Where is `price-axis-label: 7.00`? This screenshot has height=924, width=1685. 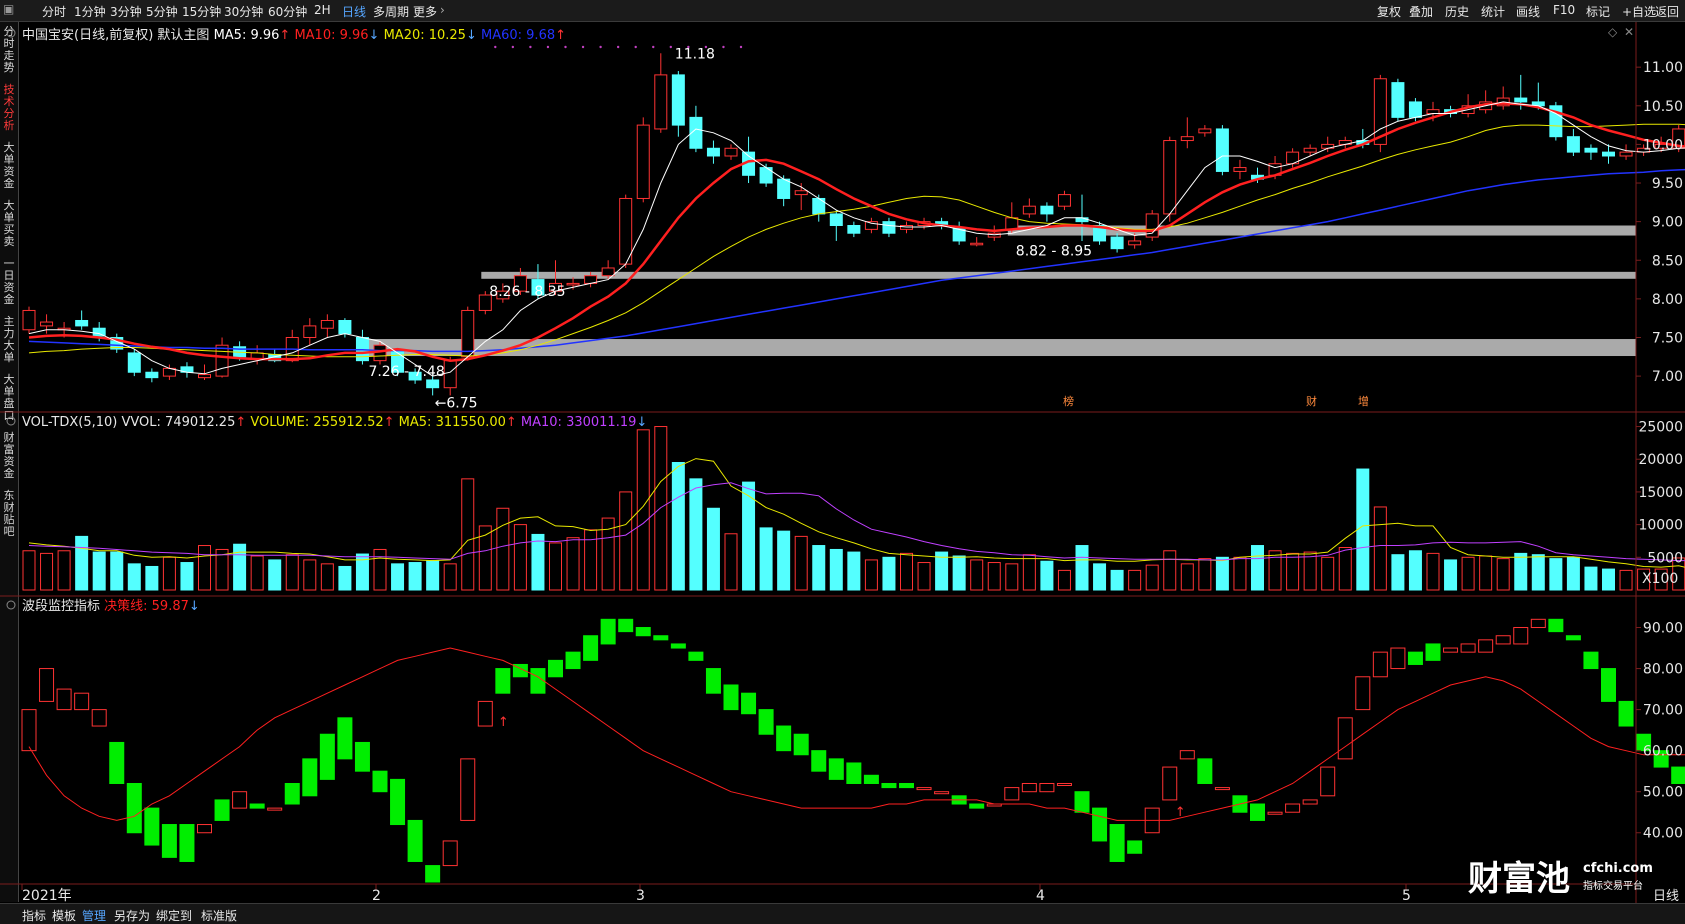
price-axis-label: 7.00 is located at coordinates (1667, 377).